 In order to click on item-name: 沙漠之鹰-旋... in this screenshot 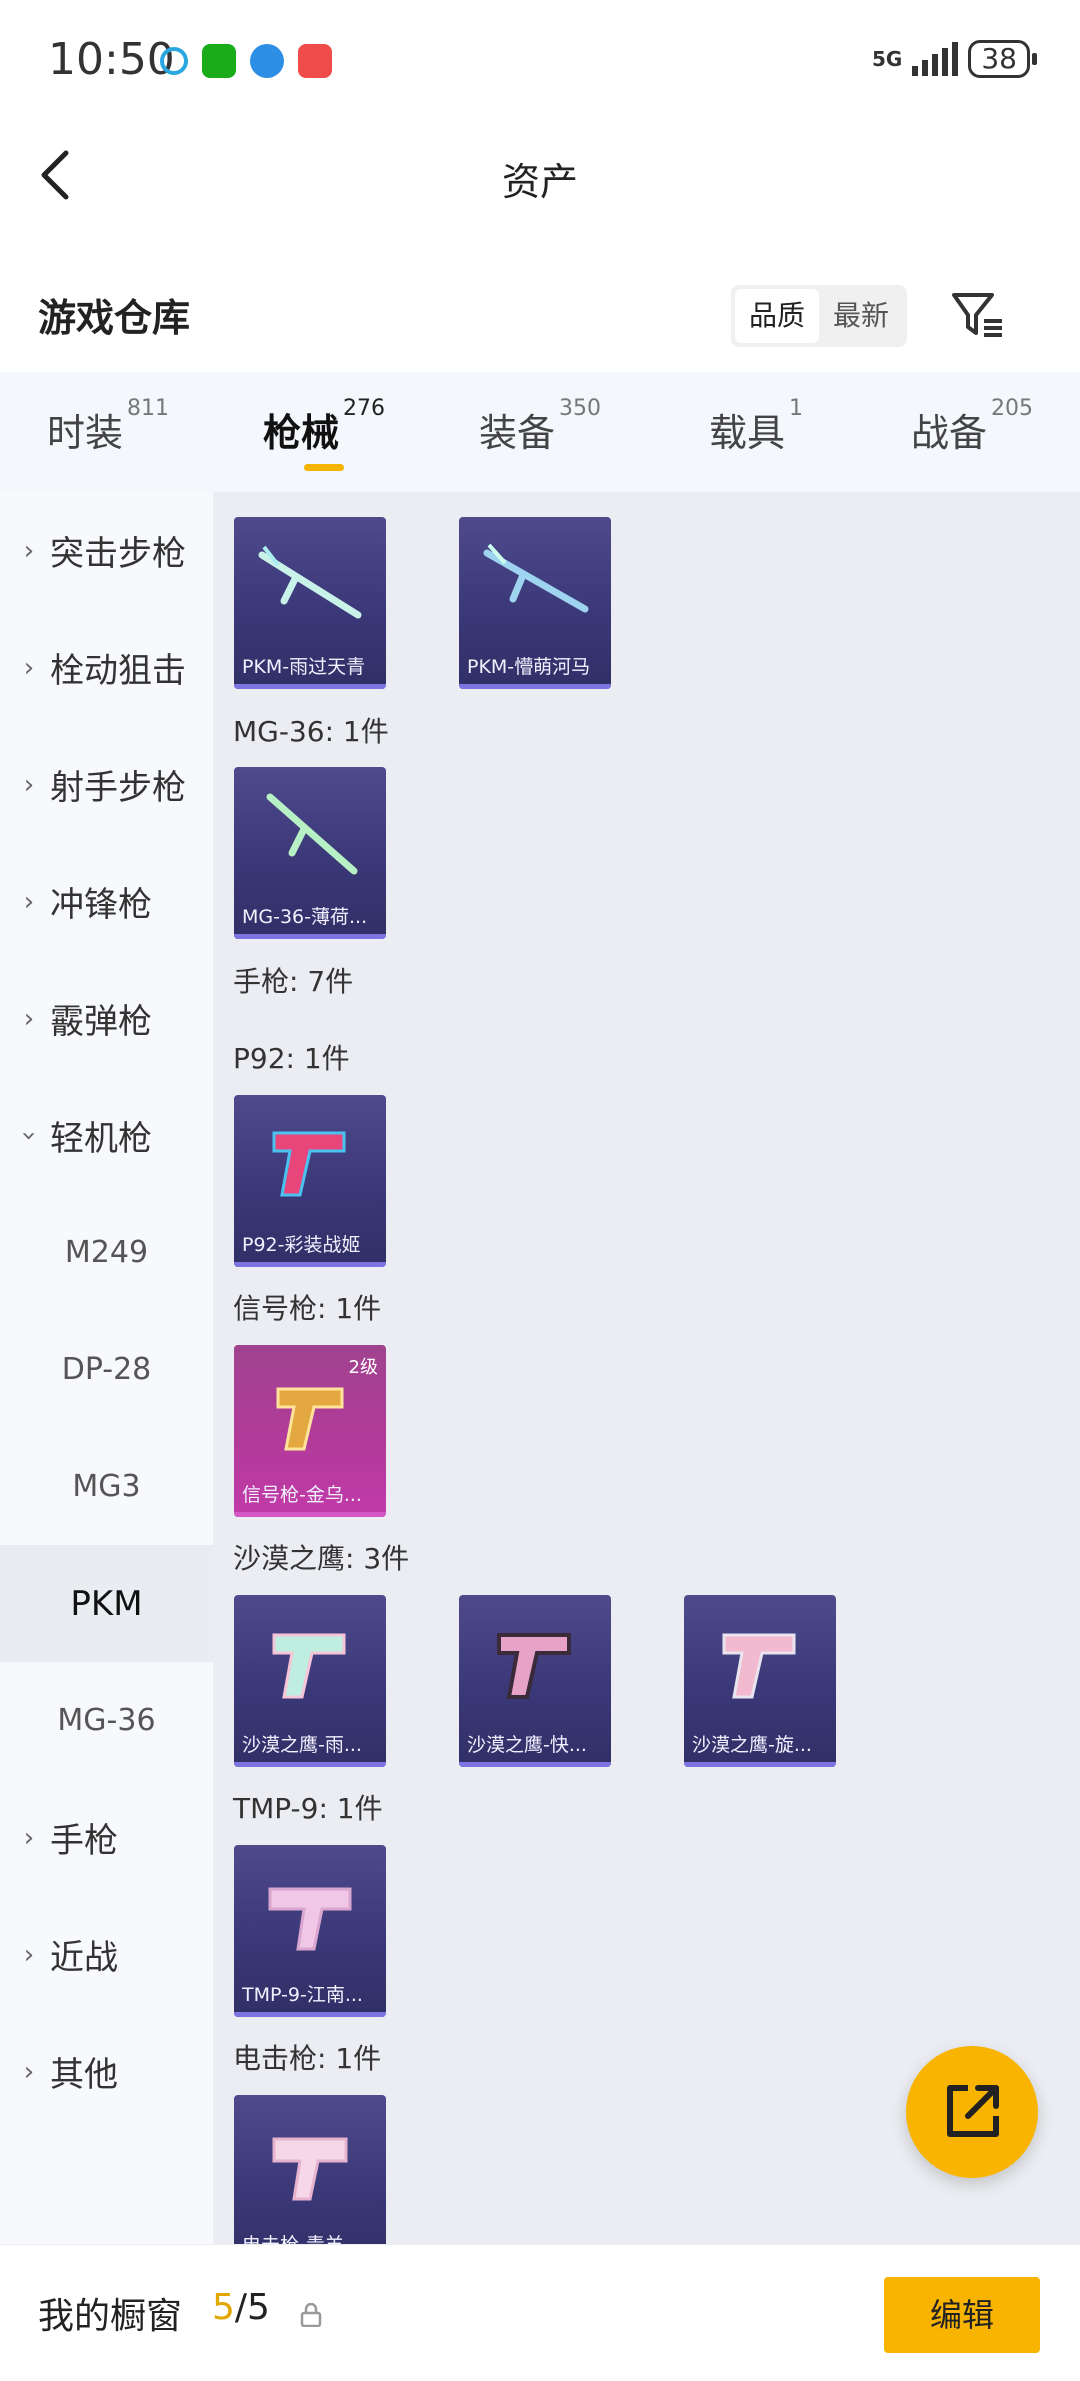, I will do `click(752, 1745)`.